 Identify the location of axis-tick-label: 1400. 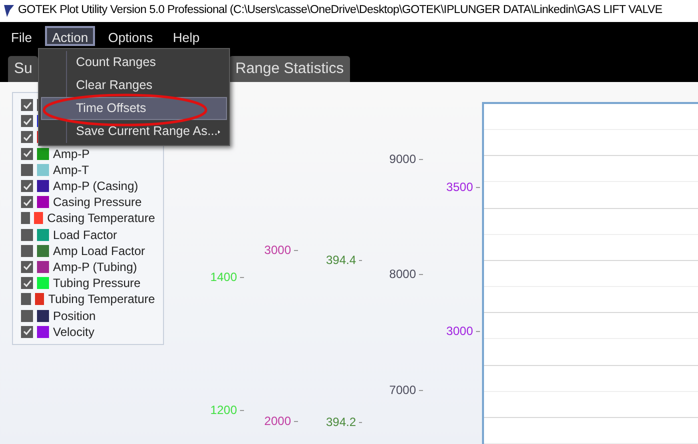
(223, 277).